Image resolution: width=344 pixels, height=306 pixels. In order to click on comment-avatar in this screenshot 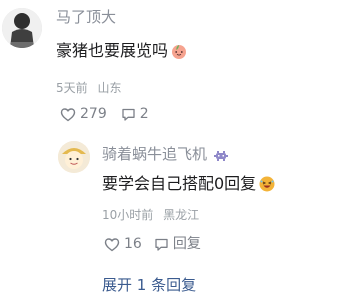, I will do `click(22, 28)`.